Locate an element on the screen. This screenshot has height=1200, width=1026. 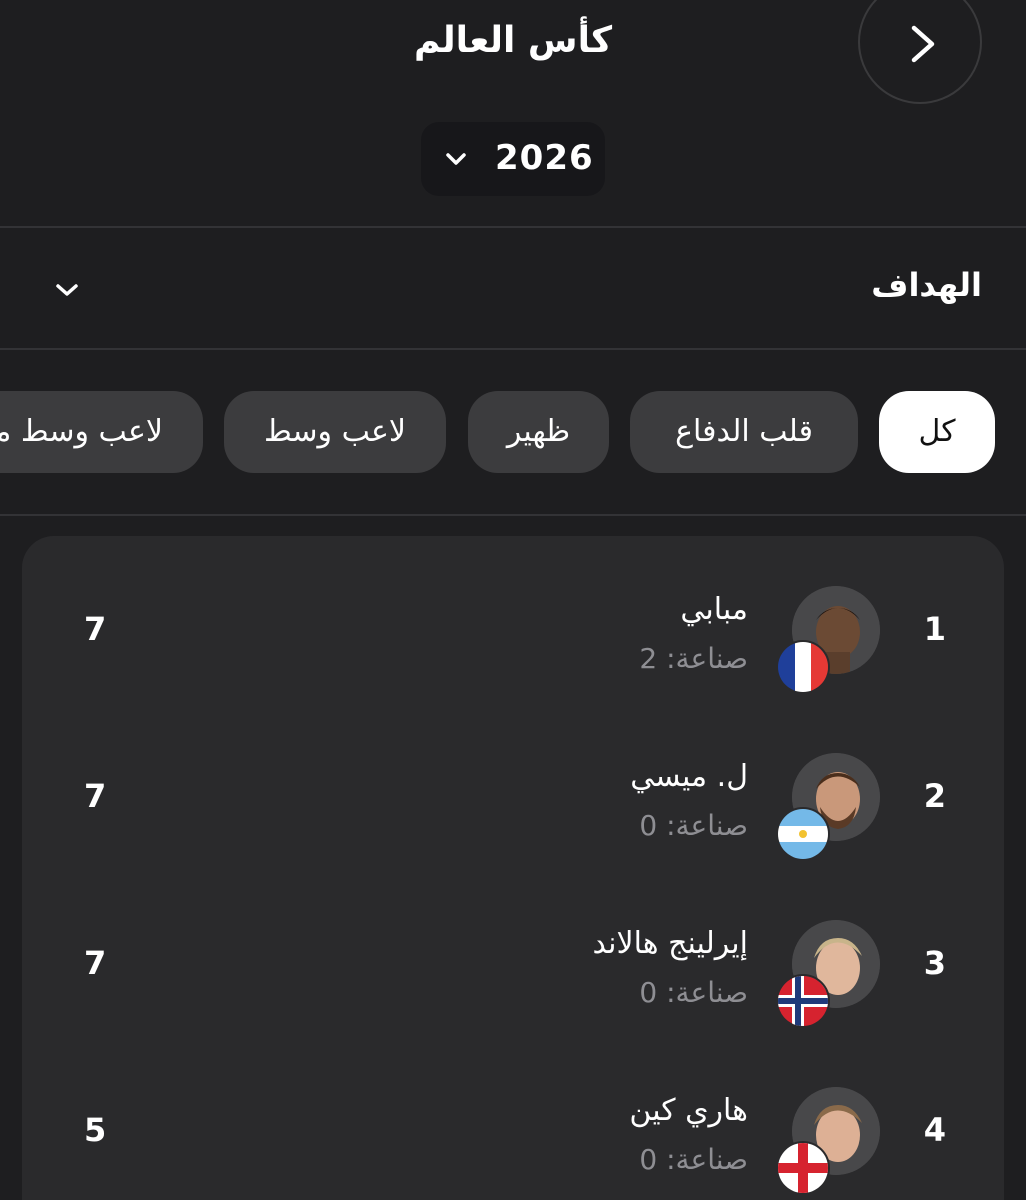
position-chip-full-back: ظهير is located at coordinates (538, 432).